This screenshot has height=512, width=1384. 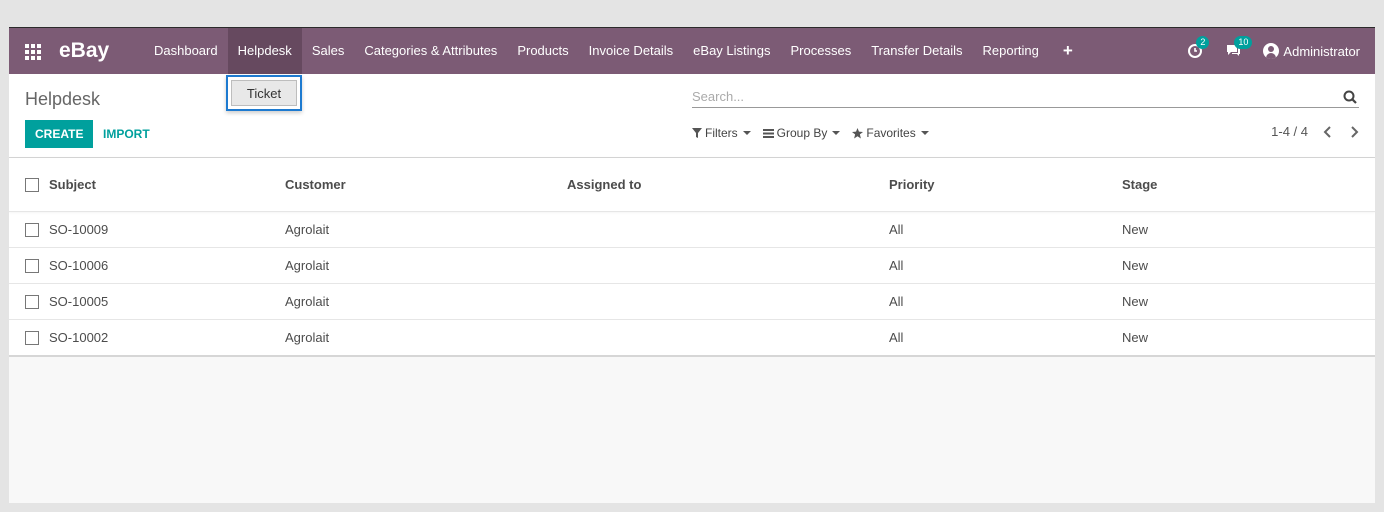 What do you see at coordinates (631, 51) in the screenshot?
I see `menu-item-invoice-details: Invoice Details` at bounding box center [631, 51].